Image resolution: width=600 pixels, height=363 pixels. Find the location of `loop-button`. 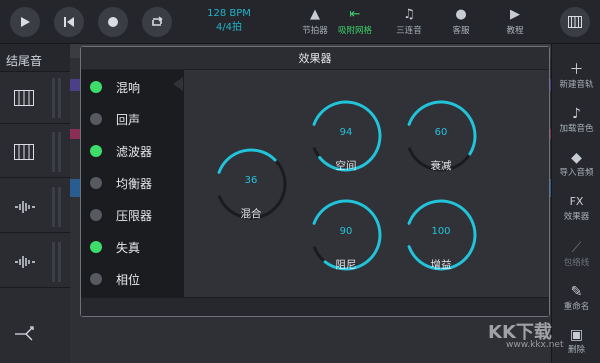

loop-button is located at coordinates (157, 22).